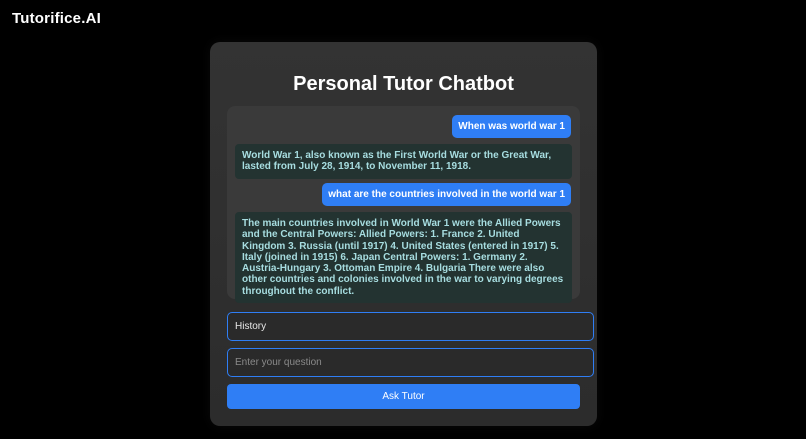 Image resolution: width=806 pixels, height=439 pixels. What do you see at coordinates (56, 18) in the screenshot?
I see `app-logo-text: Tutorifice.AI` at bounding box center [56, 18].